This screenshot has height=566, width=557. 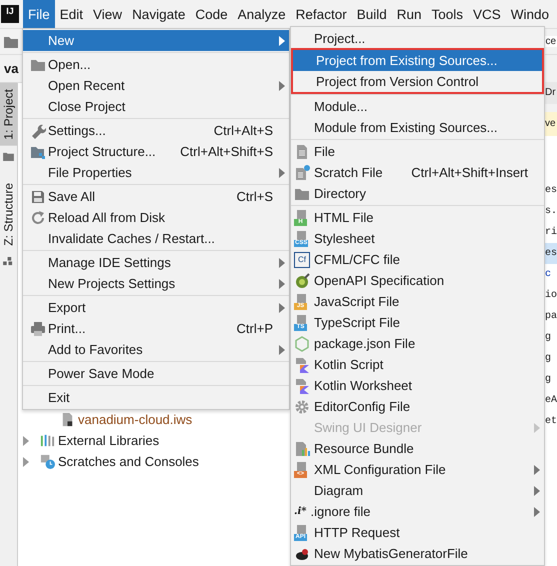 I want to click on menu-item: Open Recent, so click(x=156, y=85).